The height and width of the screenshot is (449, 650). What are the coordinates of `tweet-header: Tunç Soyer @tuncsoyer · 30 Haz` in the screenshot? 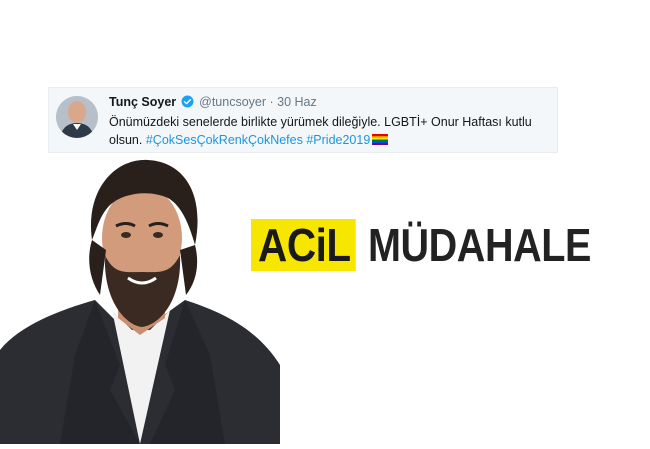 It's located at (213, 103).